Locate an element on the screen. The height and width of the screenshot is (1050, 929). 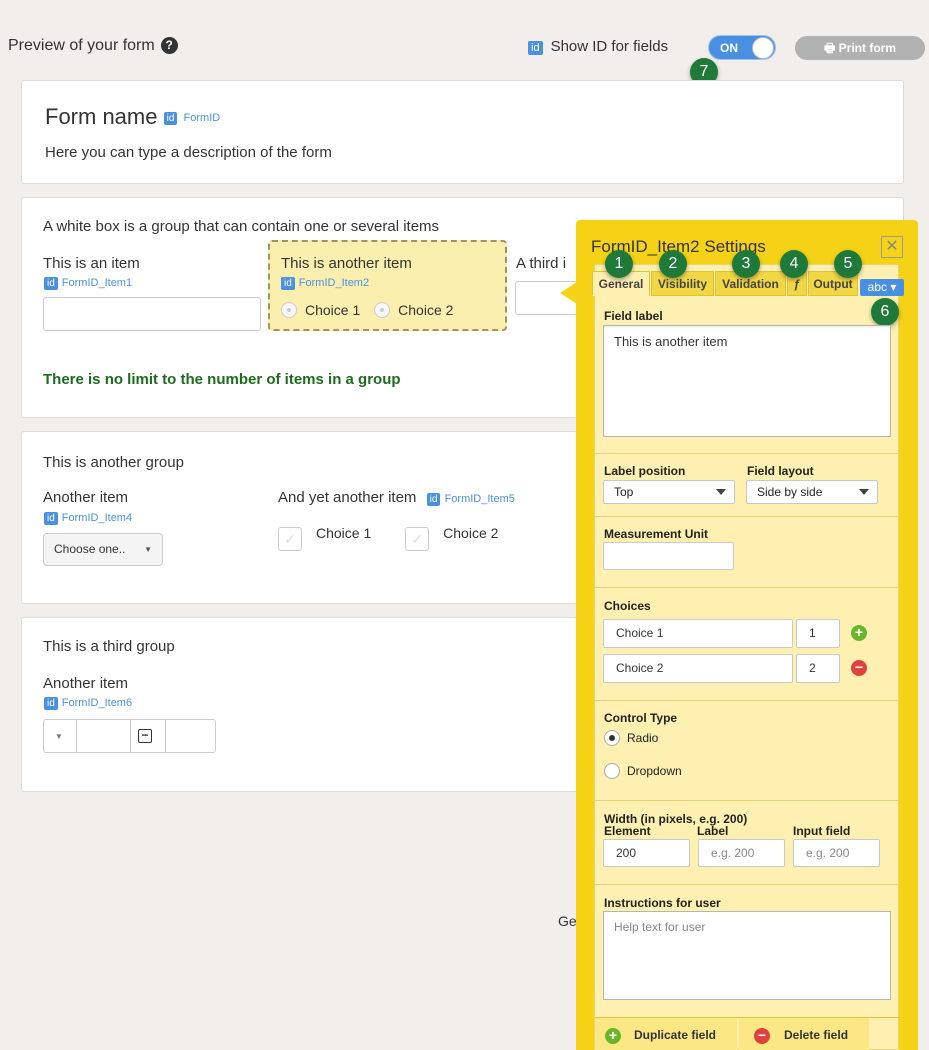
item6-widget: ▼ − is located at coordinates (129, 736).